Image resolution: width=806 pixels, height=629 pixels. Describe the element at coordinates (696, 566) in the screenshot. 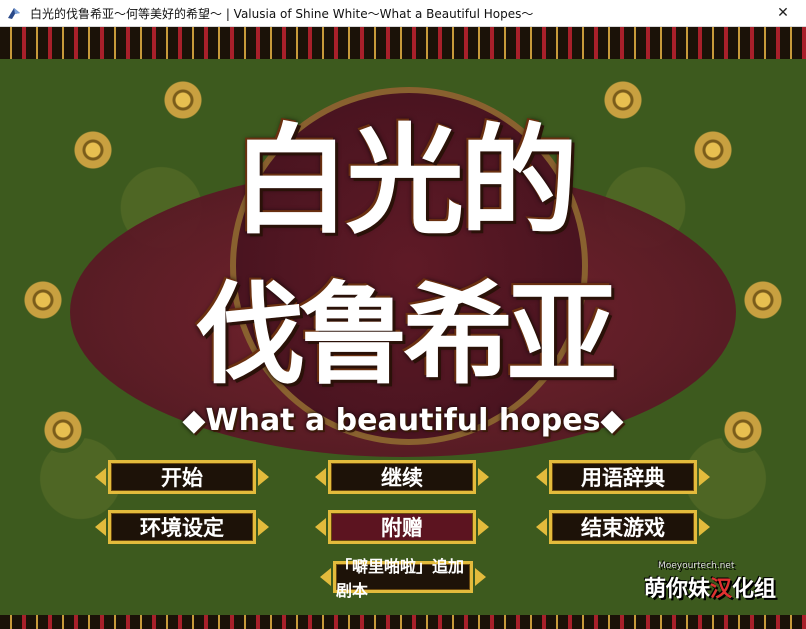

I see `logo-url: Moeyourtech.net` at that location.